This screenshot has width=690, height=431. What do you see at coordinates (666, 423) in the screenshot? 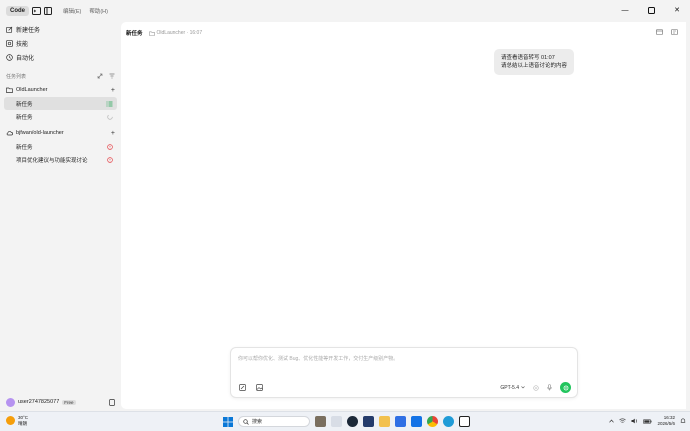
I see `date: 2026/5/6` at bounding box center [666, 423].